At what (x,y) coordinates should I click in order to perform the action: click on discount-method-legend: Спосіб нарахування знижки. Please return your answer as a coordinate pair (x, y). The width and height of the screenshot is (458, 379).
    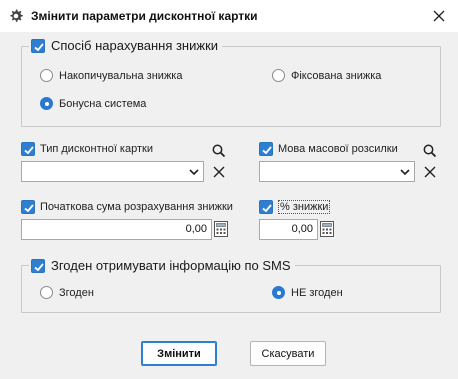
    Looking at the image, I should click on (126, 45).